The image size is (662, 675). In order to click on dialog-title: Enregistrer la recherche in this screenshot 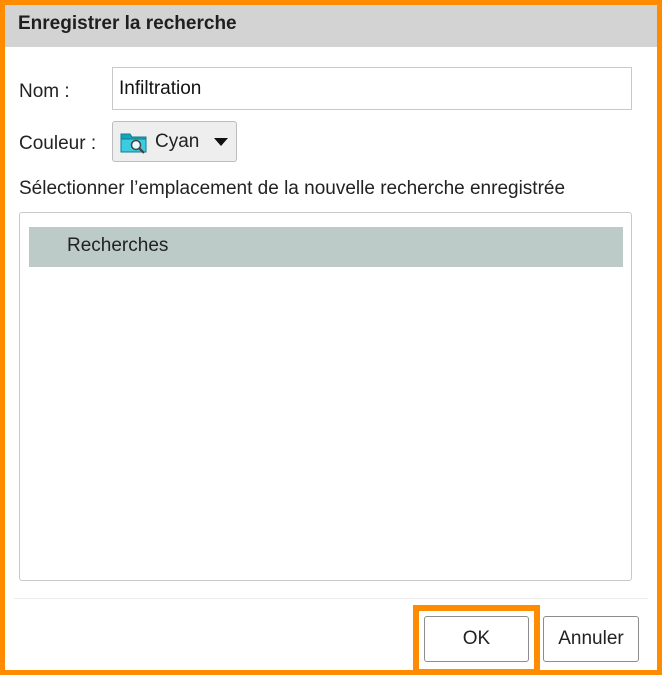, I will do `click(331, 26)`.